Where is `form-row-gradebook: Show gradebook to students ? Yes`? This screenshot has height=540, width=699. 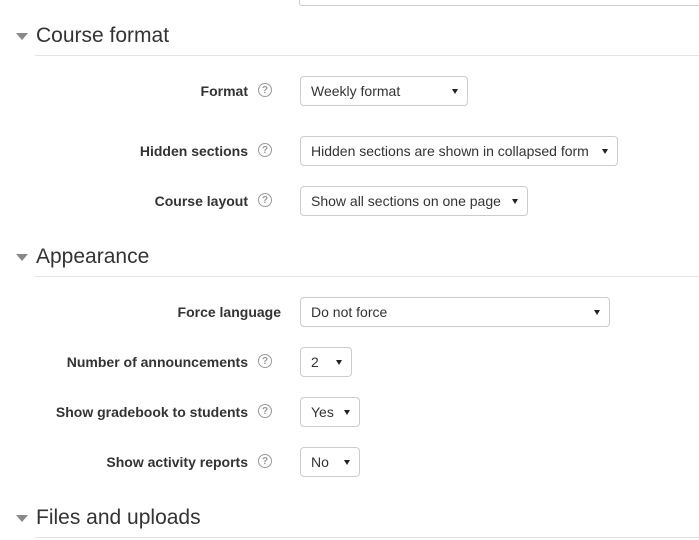
form-row-gradebook: Show gradebook to students ? Yes is located at coordinates (349, 412).